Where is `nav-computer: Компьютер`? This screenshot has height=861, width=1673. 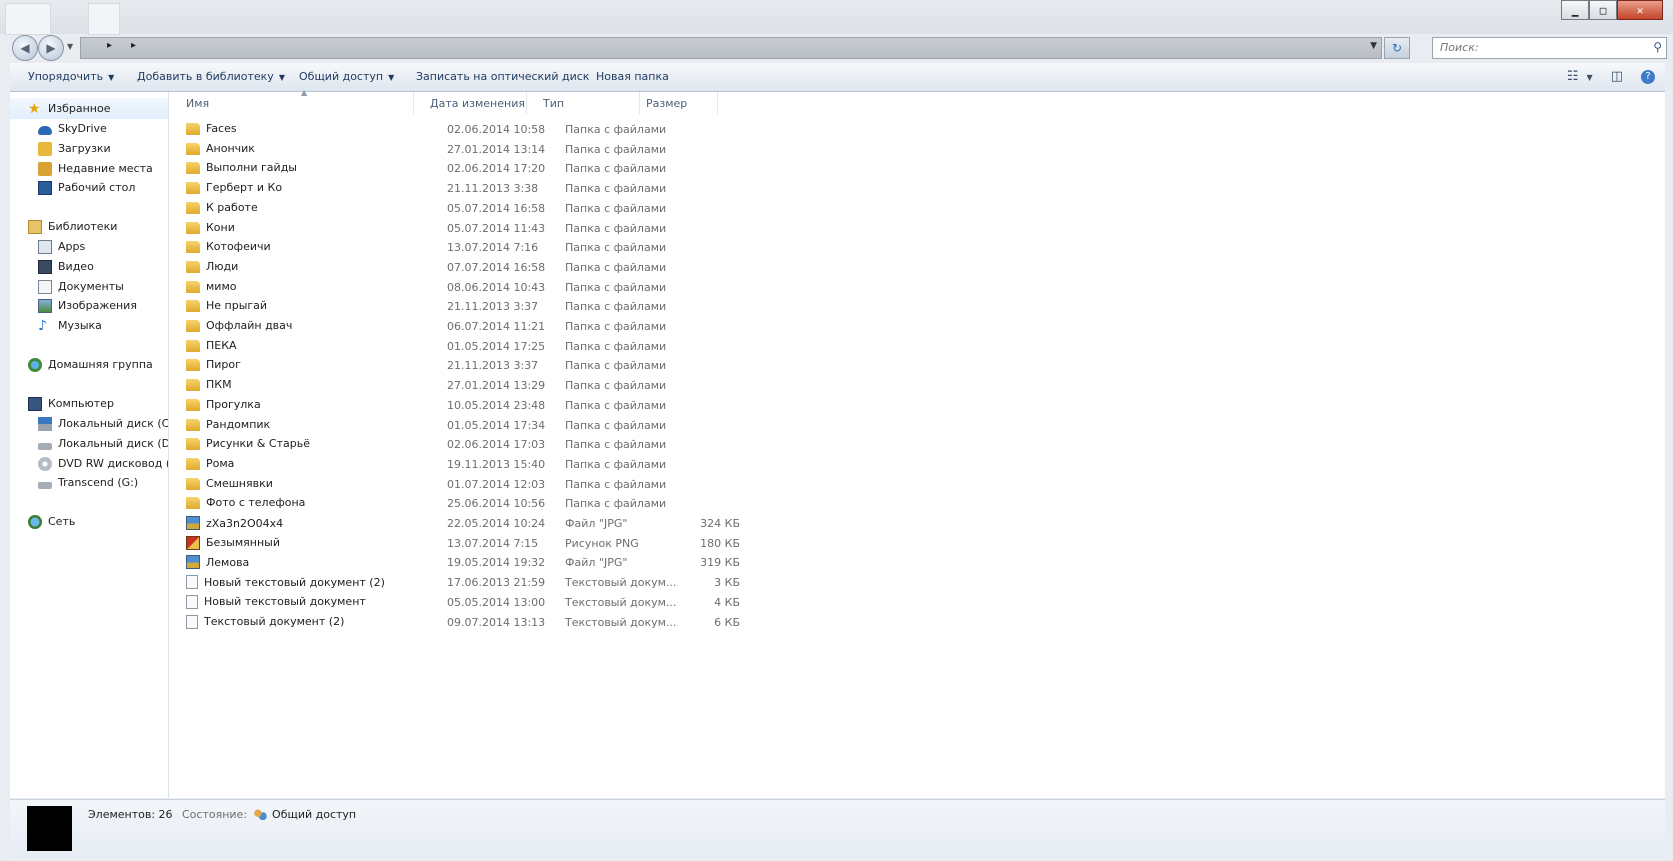
nav-computer: Компьютер is located at coordinates (89, 403).